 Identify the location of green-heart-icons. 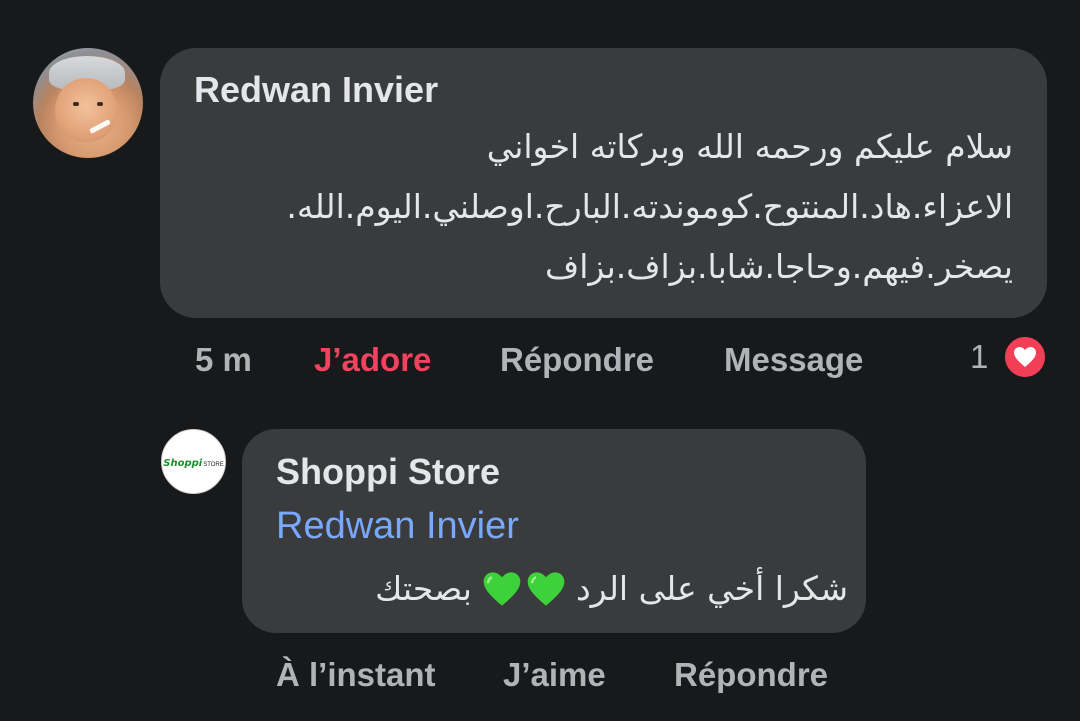
(524, 589).